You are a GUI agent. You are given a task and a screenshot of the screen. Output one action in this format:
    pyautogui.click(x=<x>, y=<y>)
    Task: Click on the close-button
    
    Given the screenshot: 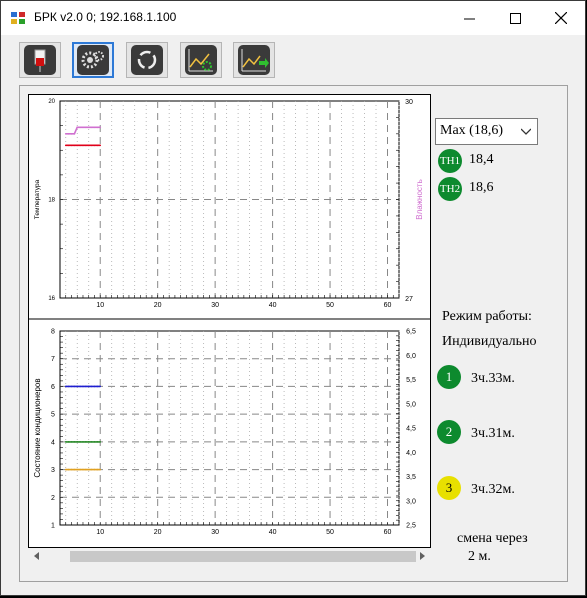 What is the action you would take?
    pyautogui.click(x=561, y=18)
    